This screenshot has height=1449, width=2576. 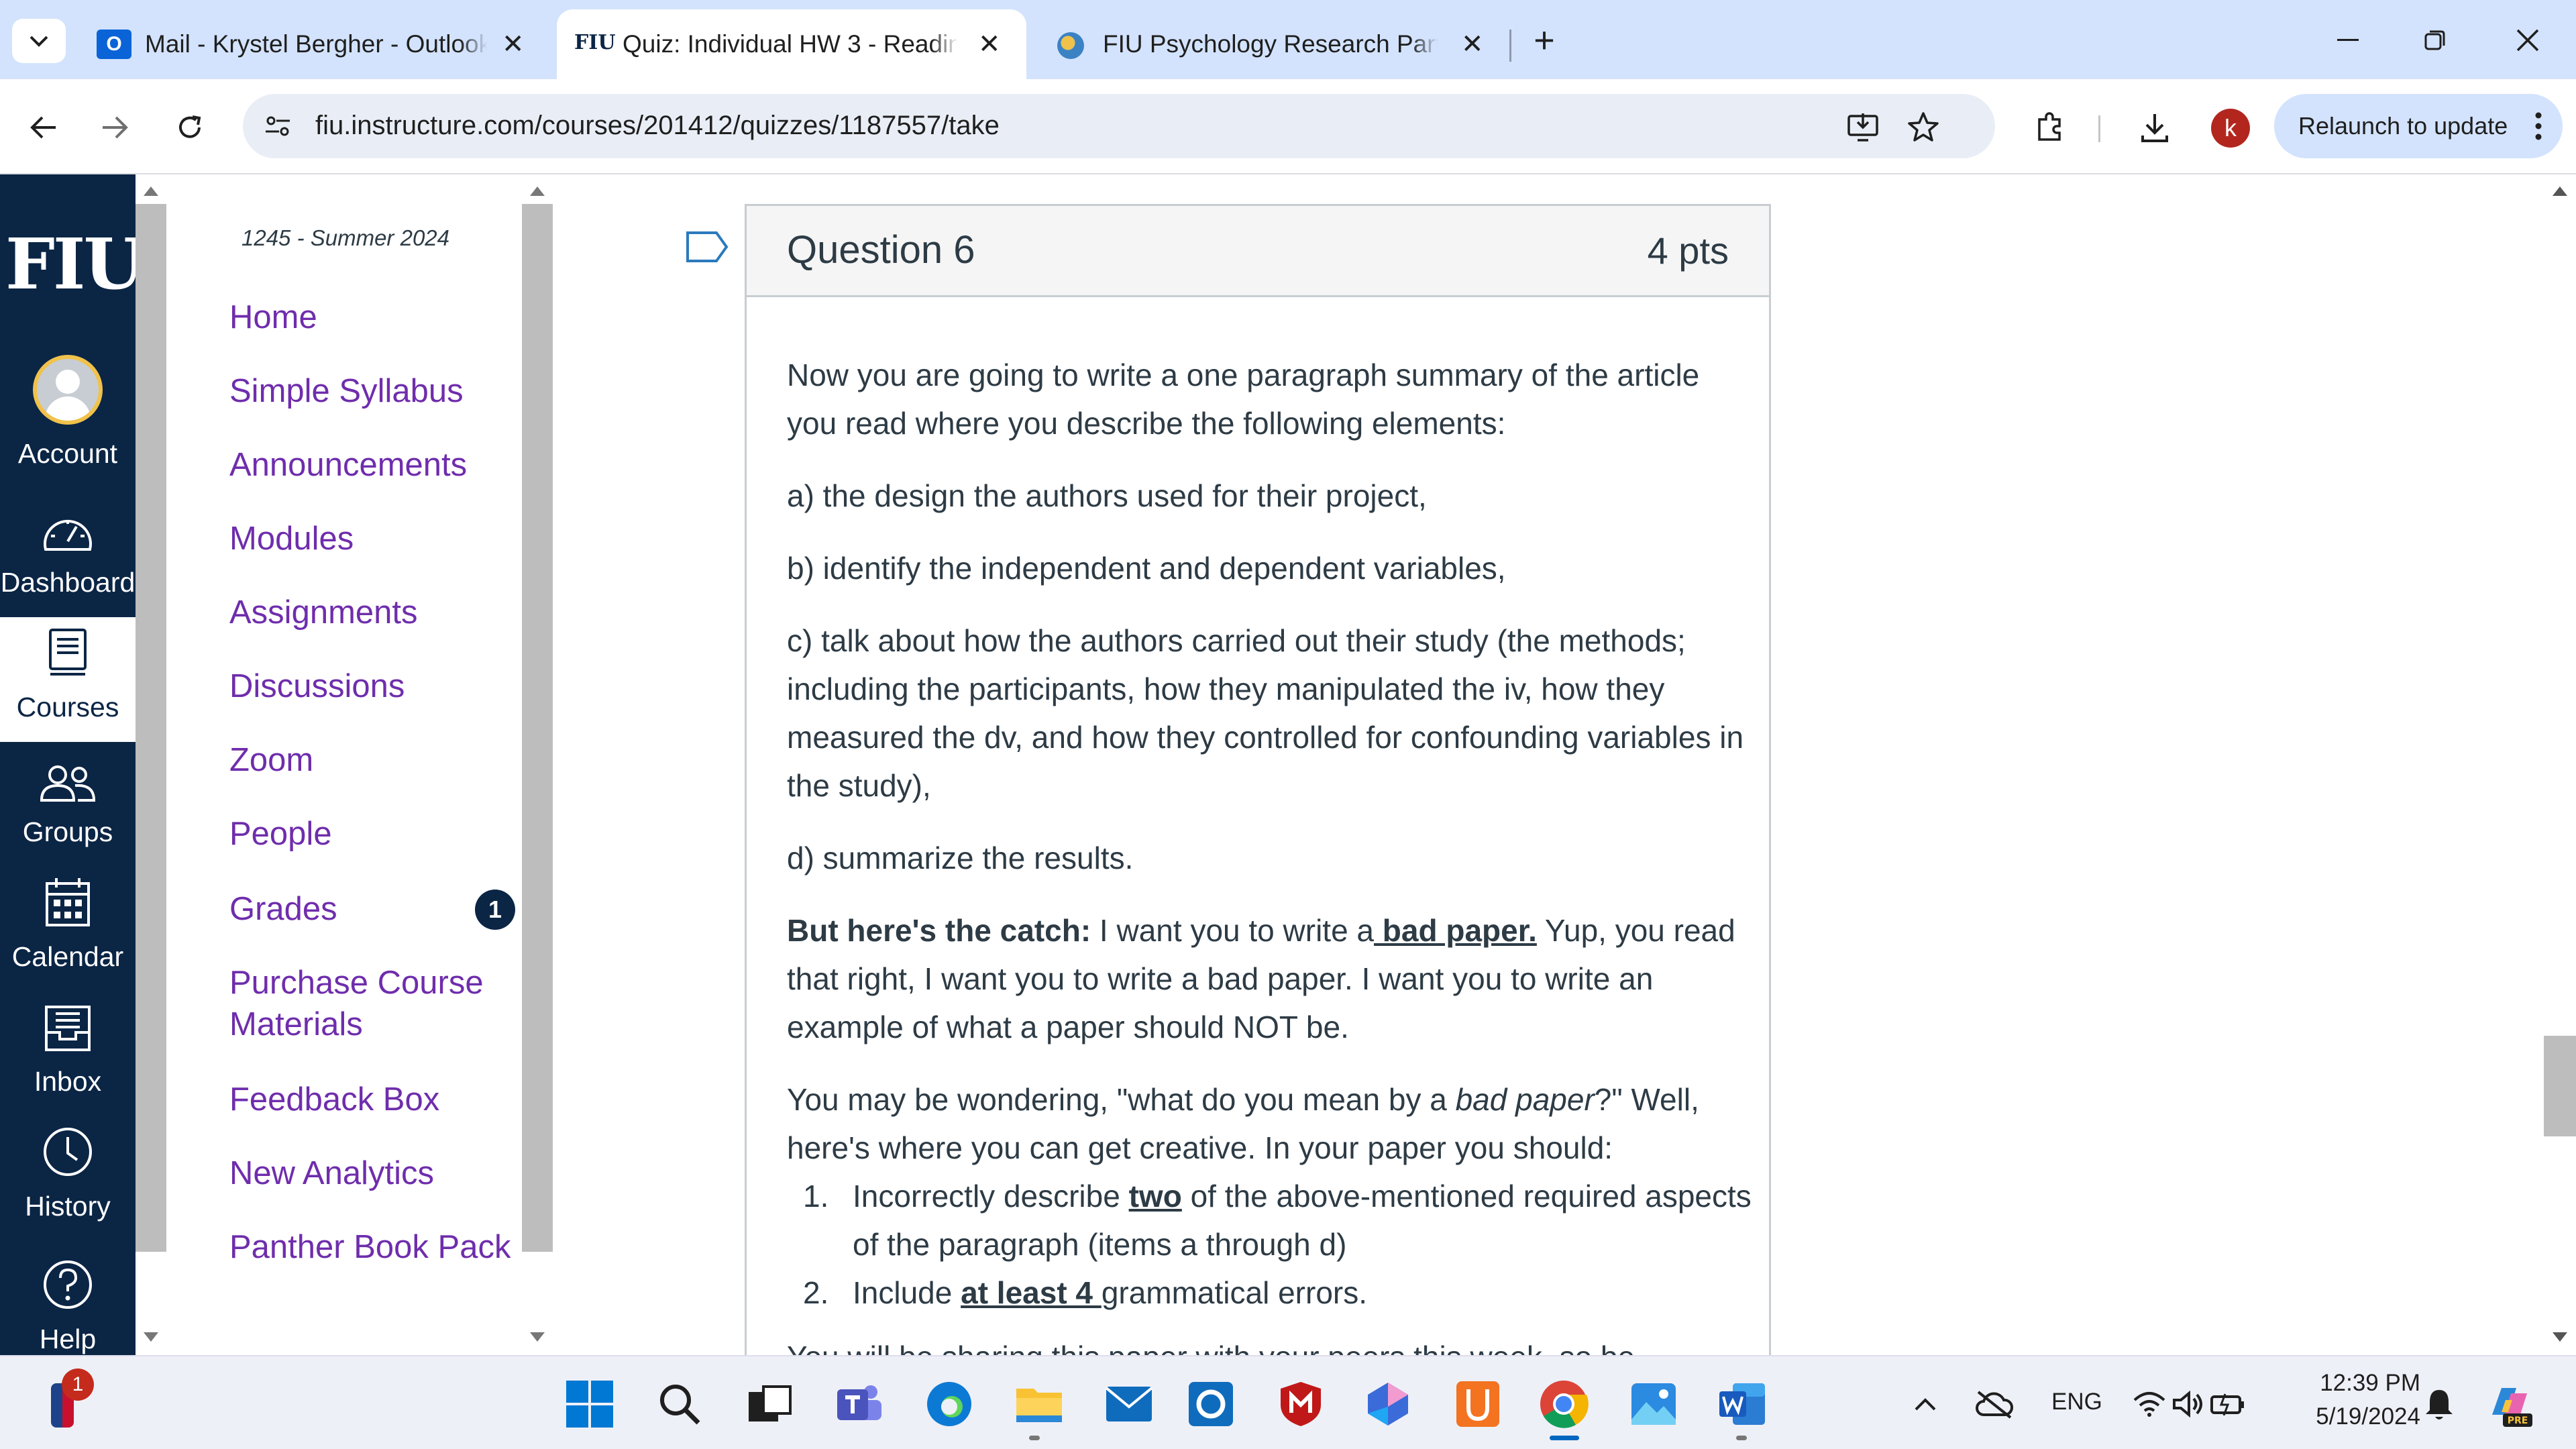 What do you see at coordinates (2439, 1404) in the screenshot?
I see `notification-bell-icon` at bounding box center [2439, 1404].